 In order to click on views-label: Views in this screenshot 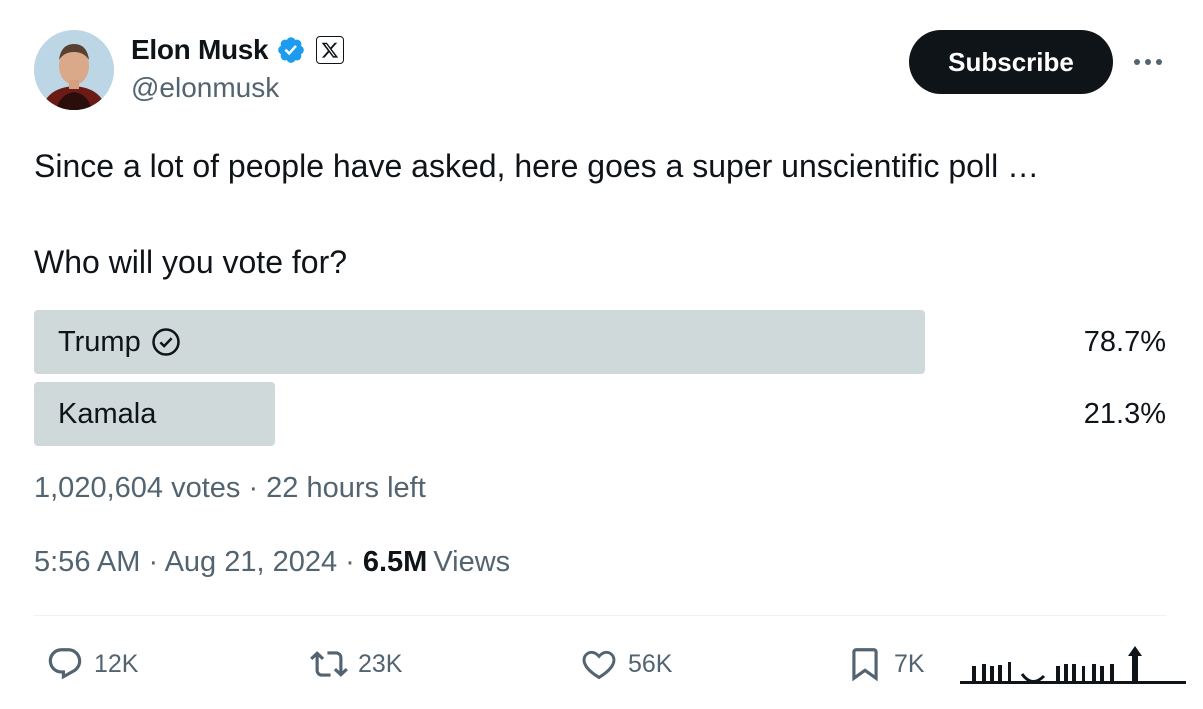, I will do `click(472, 562)`.